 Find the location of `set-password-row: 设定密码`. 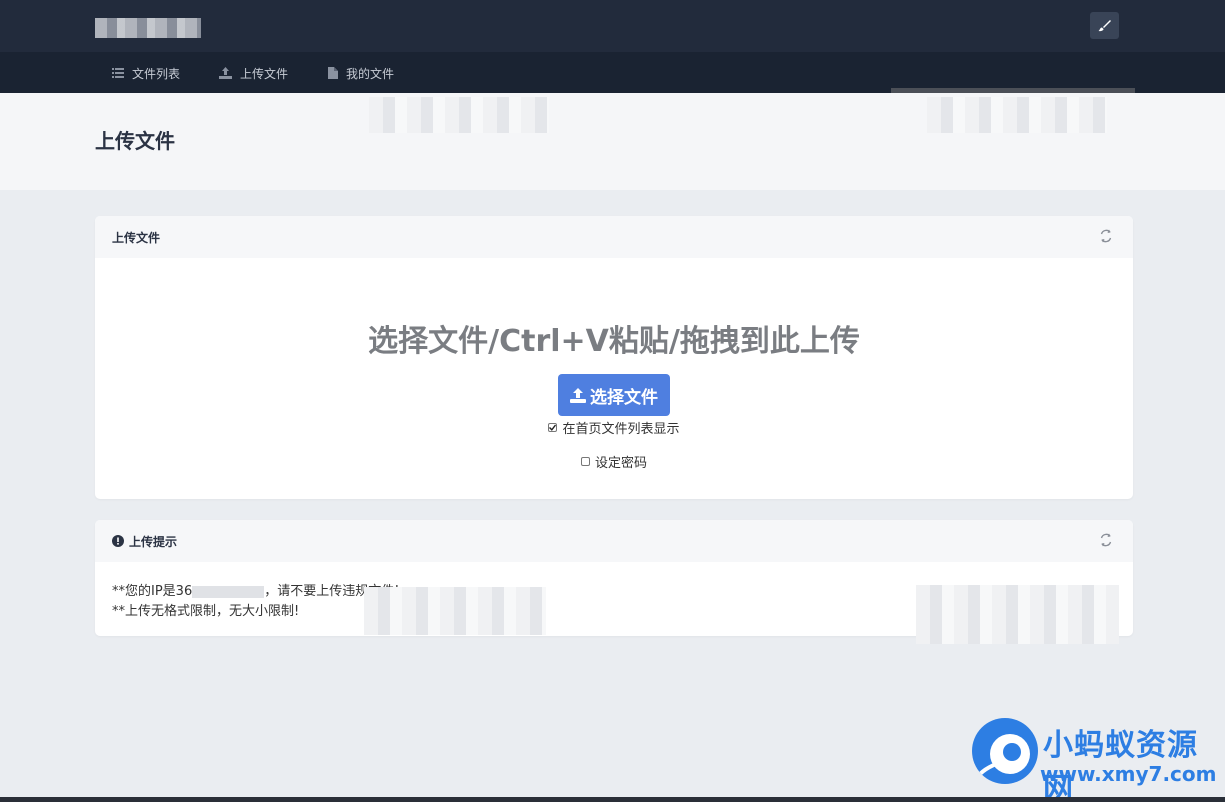

set-password-row: 设定密码 is located at coordinates (614, 461).